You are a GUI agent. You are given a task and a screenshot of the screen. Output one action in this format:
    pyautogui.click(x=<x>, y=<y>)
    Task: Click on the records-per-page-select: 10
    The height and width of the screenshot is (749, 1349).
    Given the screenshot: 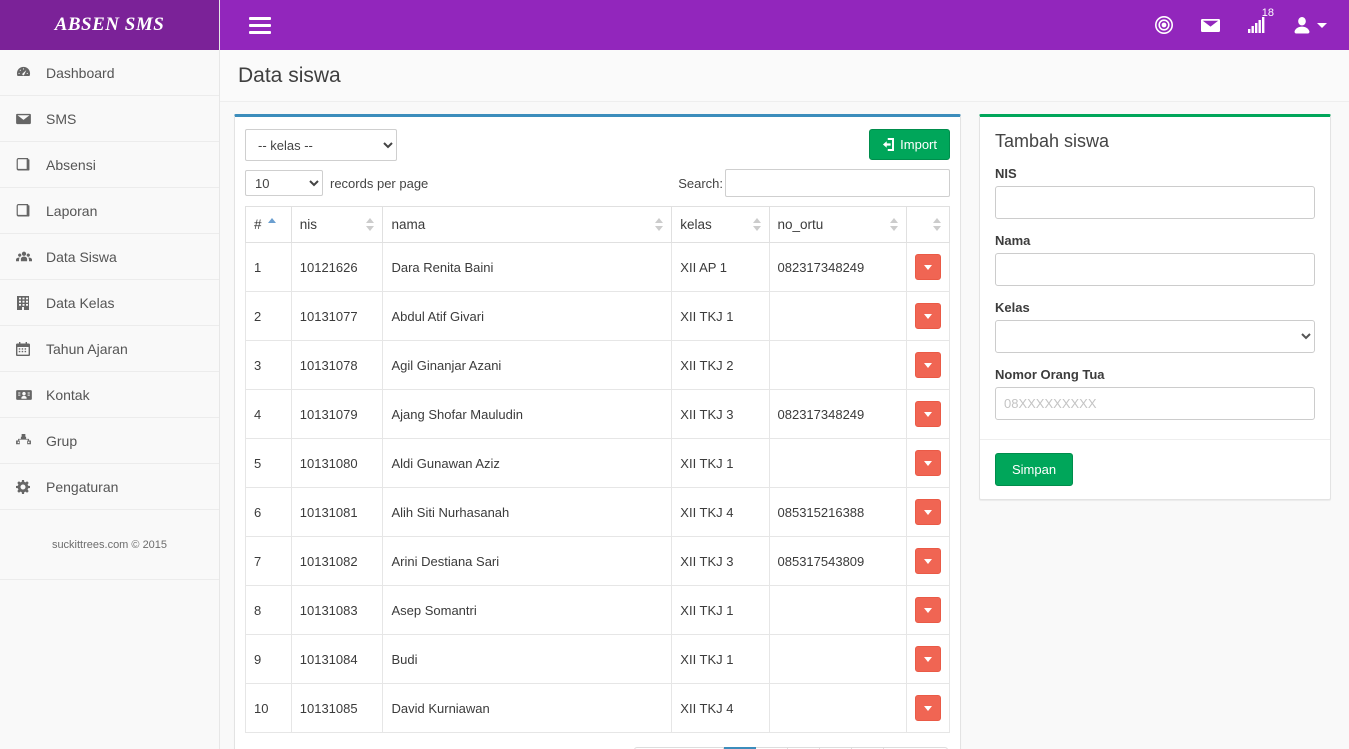 What is the action you would take?
    pyautogui.click(x=284, y=183)
    